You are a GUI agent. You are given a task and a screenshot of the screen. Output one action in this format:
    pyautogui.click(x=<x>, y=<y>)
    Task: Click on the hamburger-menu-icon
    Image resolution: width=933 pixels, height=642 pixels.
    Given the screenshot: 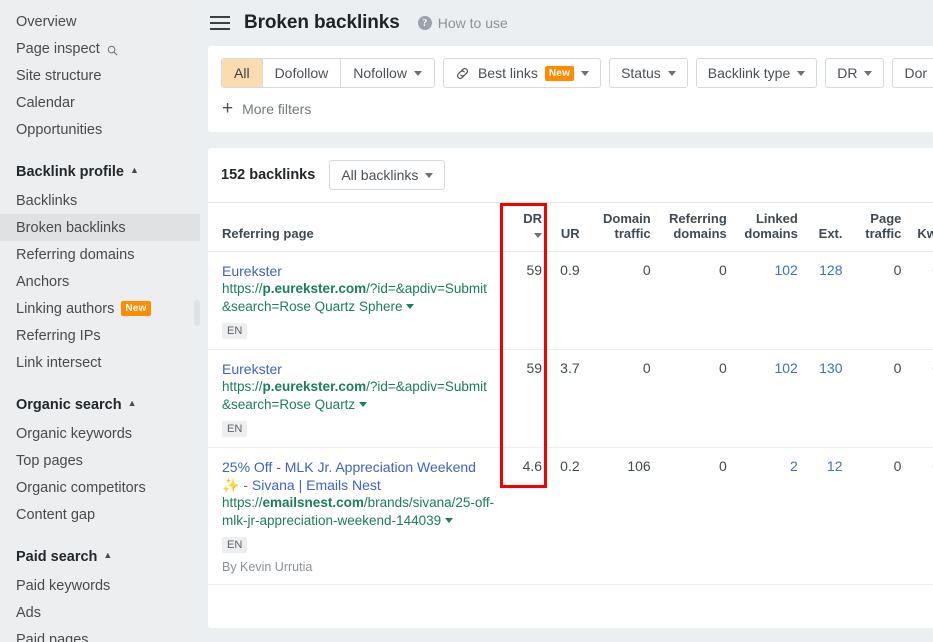 What is the action you would take?
    pyautogui.click(x=221, y=23)
    